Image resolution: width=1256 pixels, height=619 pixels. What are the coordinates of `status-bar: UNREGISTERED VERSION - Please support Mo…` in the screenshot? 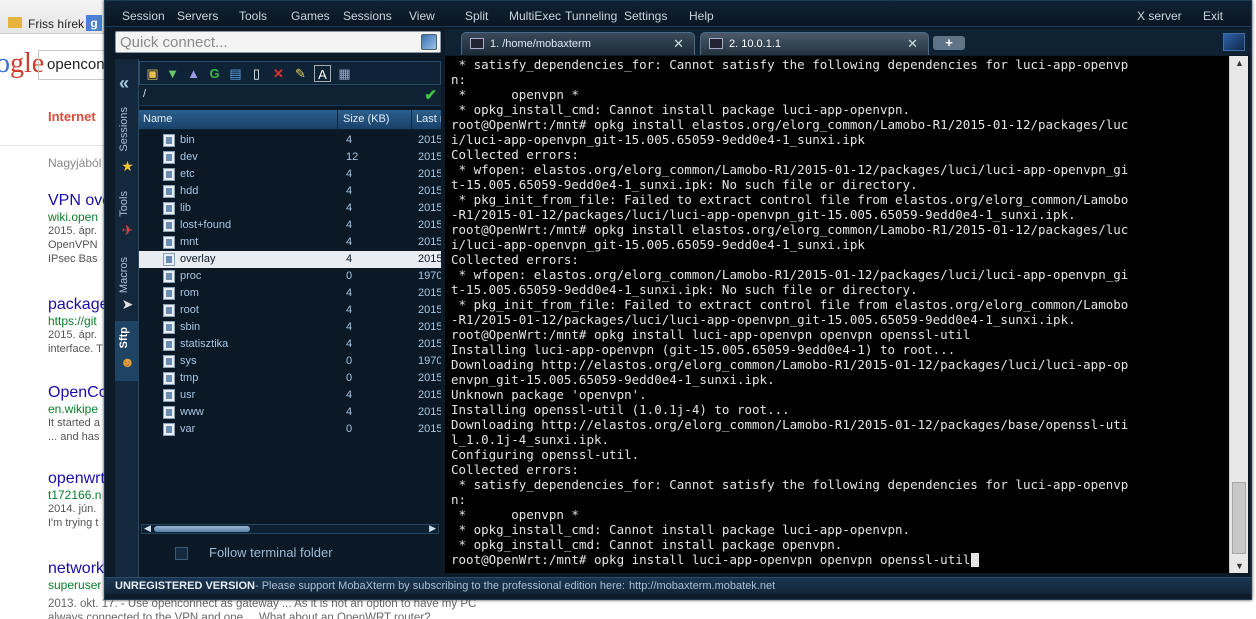 It's located at (678, 585).